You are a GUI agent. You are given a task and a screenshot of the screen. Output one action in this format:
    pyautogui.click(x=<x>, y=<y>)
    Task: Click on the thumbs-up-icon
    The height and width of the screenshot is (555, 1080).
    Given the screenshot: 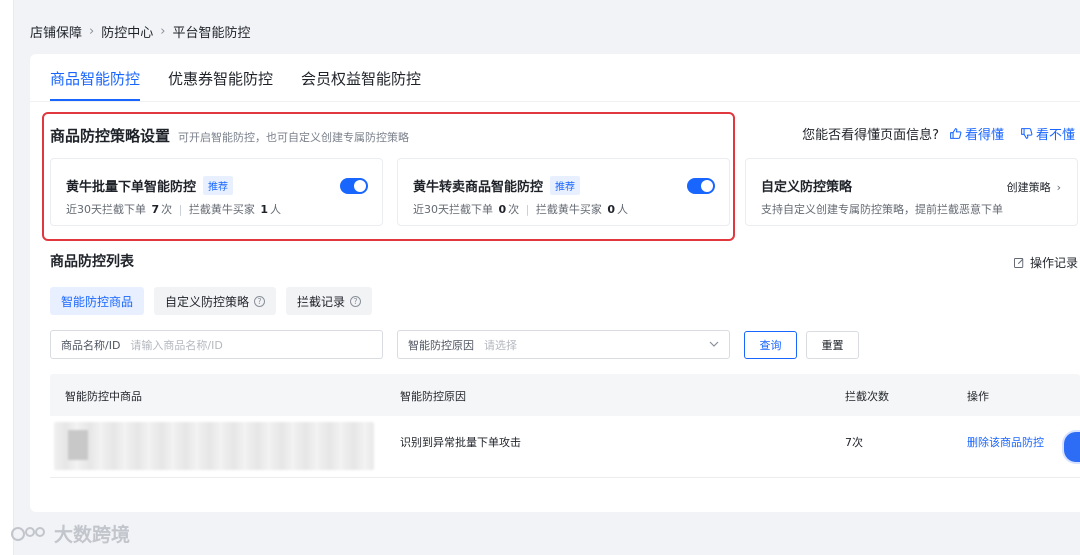 What is the action you would take?
    pyautogui.click(x=956, y=133)
    